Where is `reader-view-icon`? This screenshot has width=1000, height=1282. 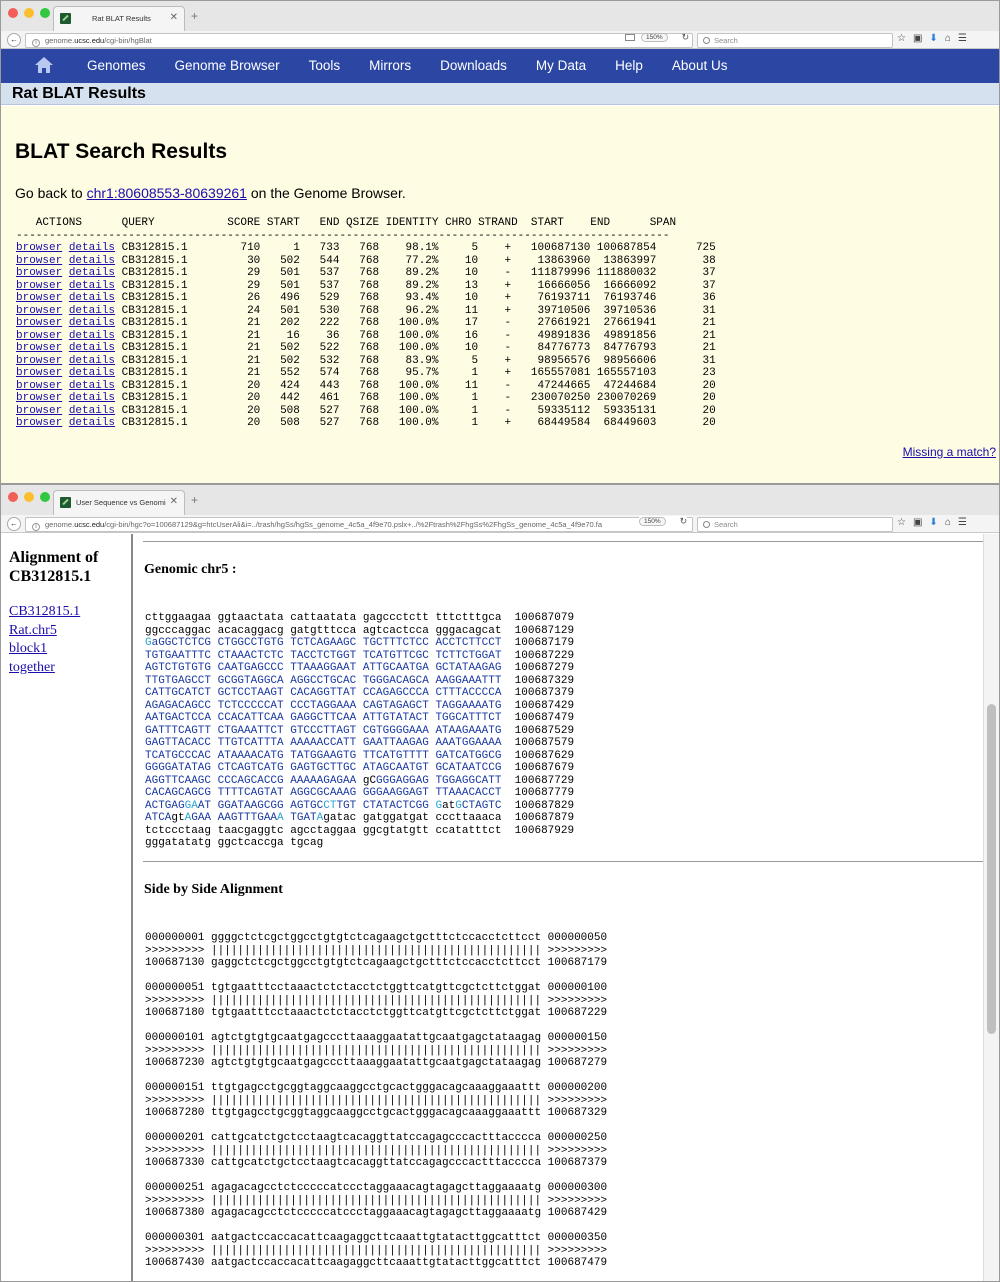 reader-view-icon is located at coordinates (630, 37).